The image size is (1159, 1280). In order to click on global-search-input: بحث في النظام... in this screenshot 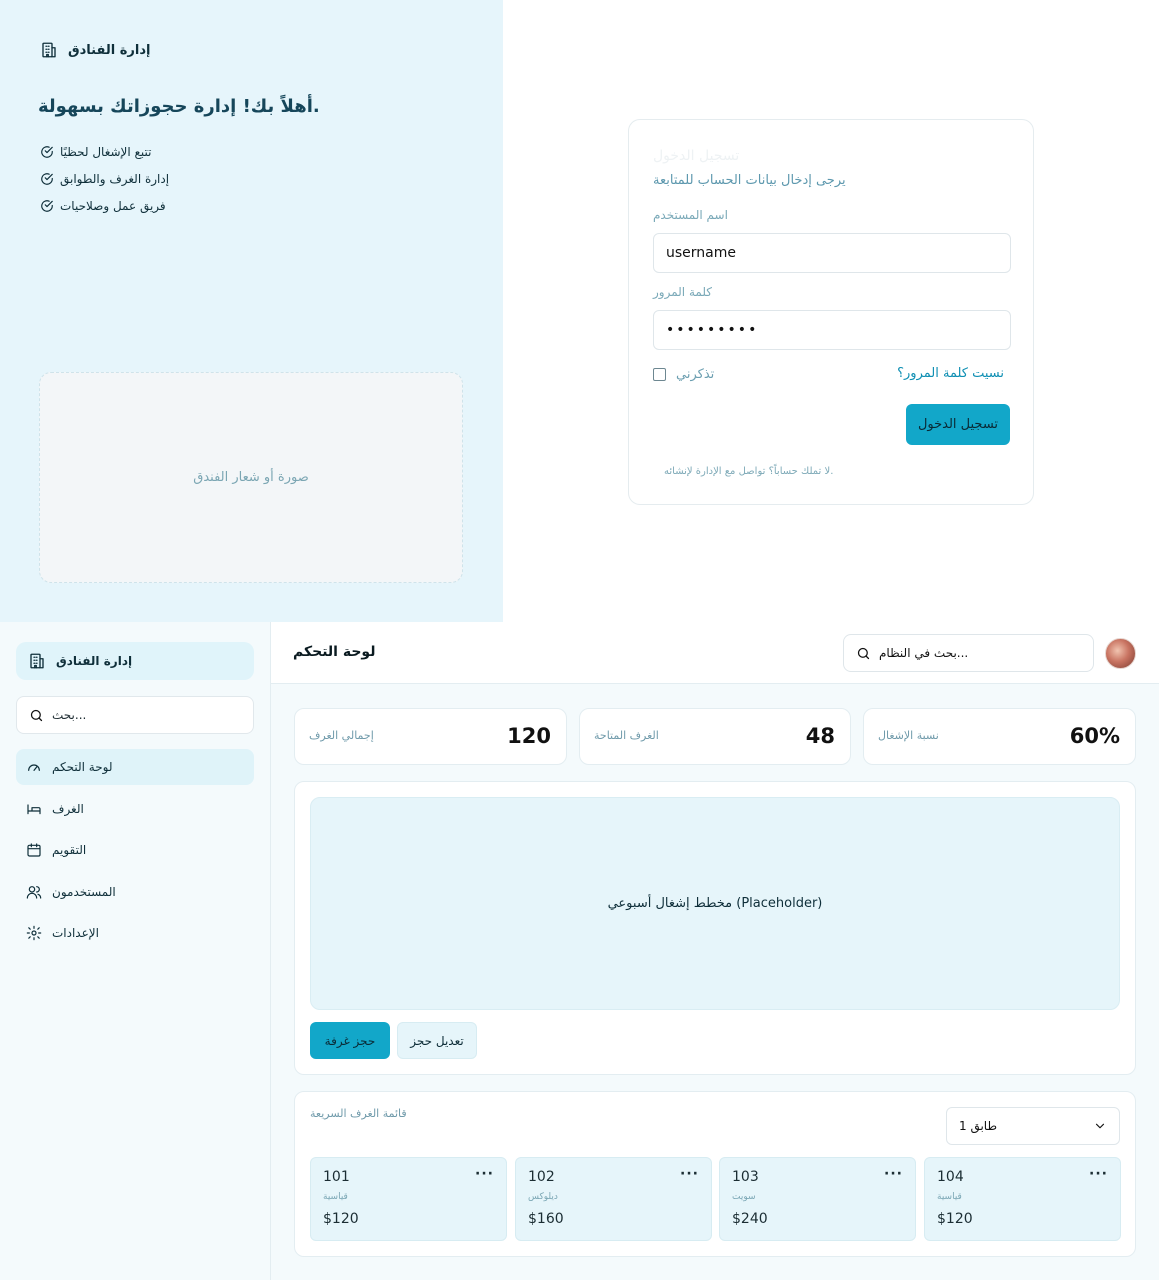, I will do `click(968, 653)`.